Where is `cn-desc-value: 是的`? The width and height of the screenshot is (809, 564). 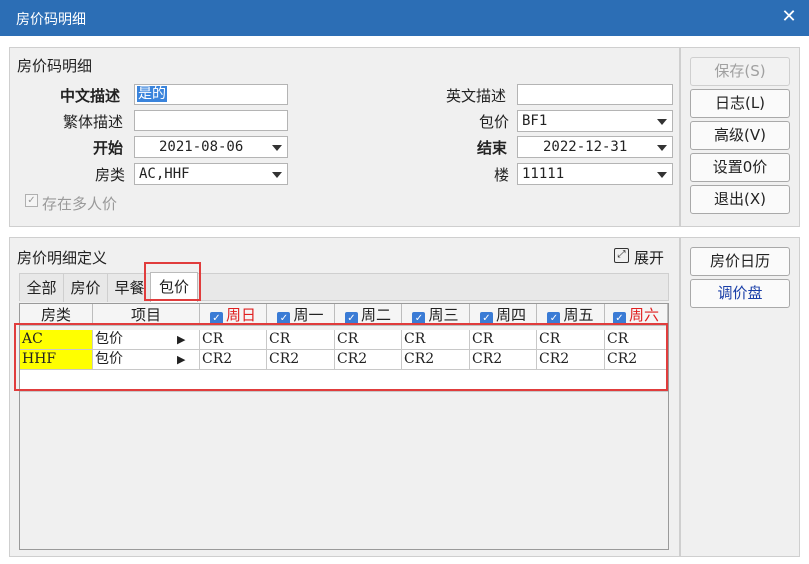 cn-desc-value: 是的 is located at coordinates (152, 94).